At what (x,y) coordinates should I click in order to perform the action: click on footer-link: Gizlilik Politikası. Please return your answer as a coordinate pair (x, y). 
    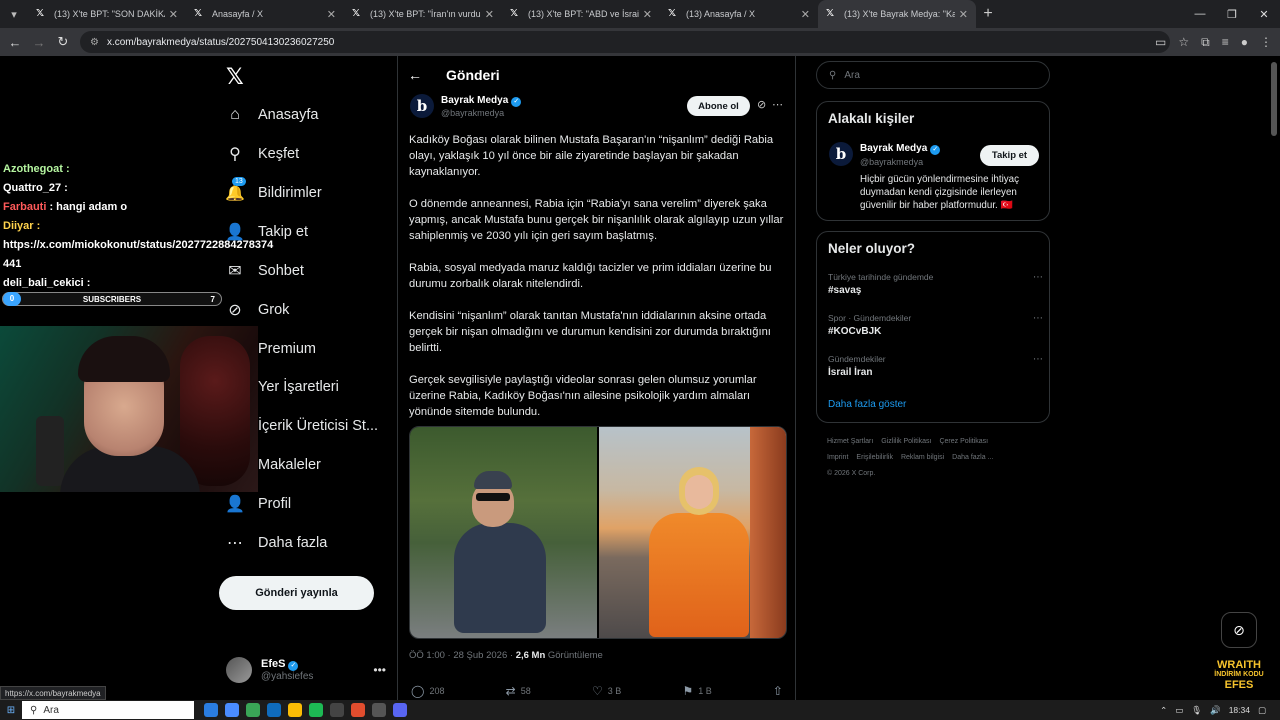
    Looking at the image, I should click on (906, 441).